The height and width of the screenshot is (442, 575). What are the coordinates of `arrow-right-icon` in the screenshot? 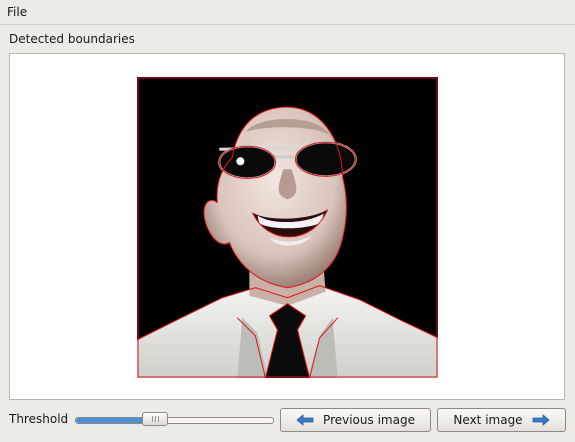 It's located at (541, 420).